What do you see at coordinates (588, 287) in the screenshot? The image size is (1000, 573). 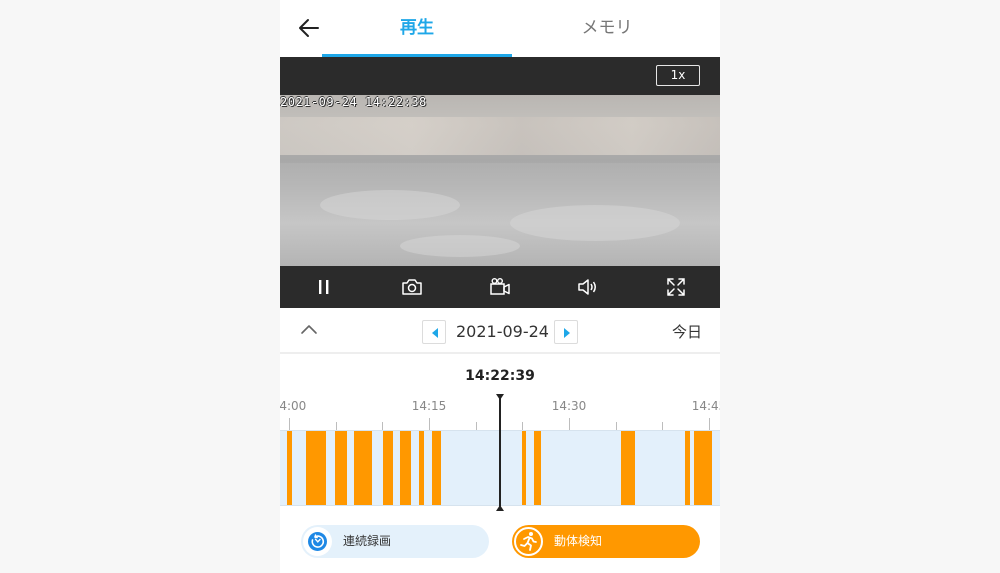 I see `volume-icon` at bounding box center [588, 287].